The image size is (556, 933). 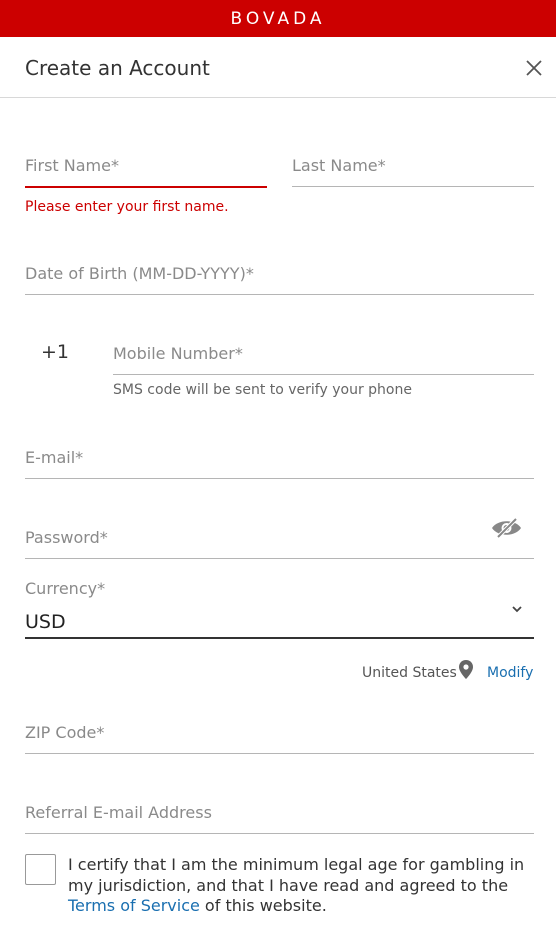 I want to click on last-name-field: Last Name*, so click(x=413, y=169).